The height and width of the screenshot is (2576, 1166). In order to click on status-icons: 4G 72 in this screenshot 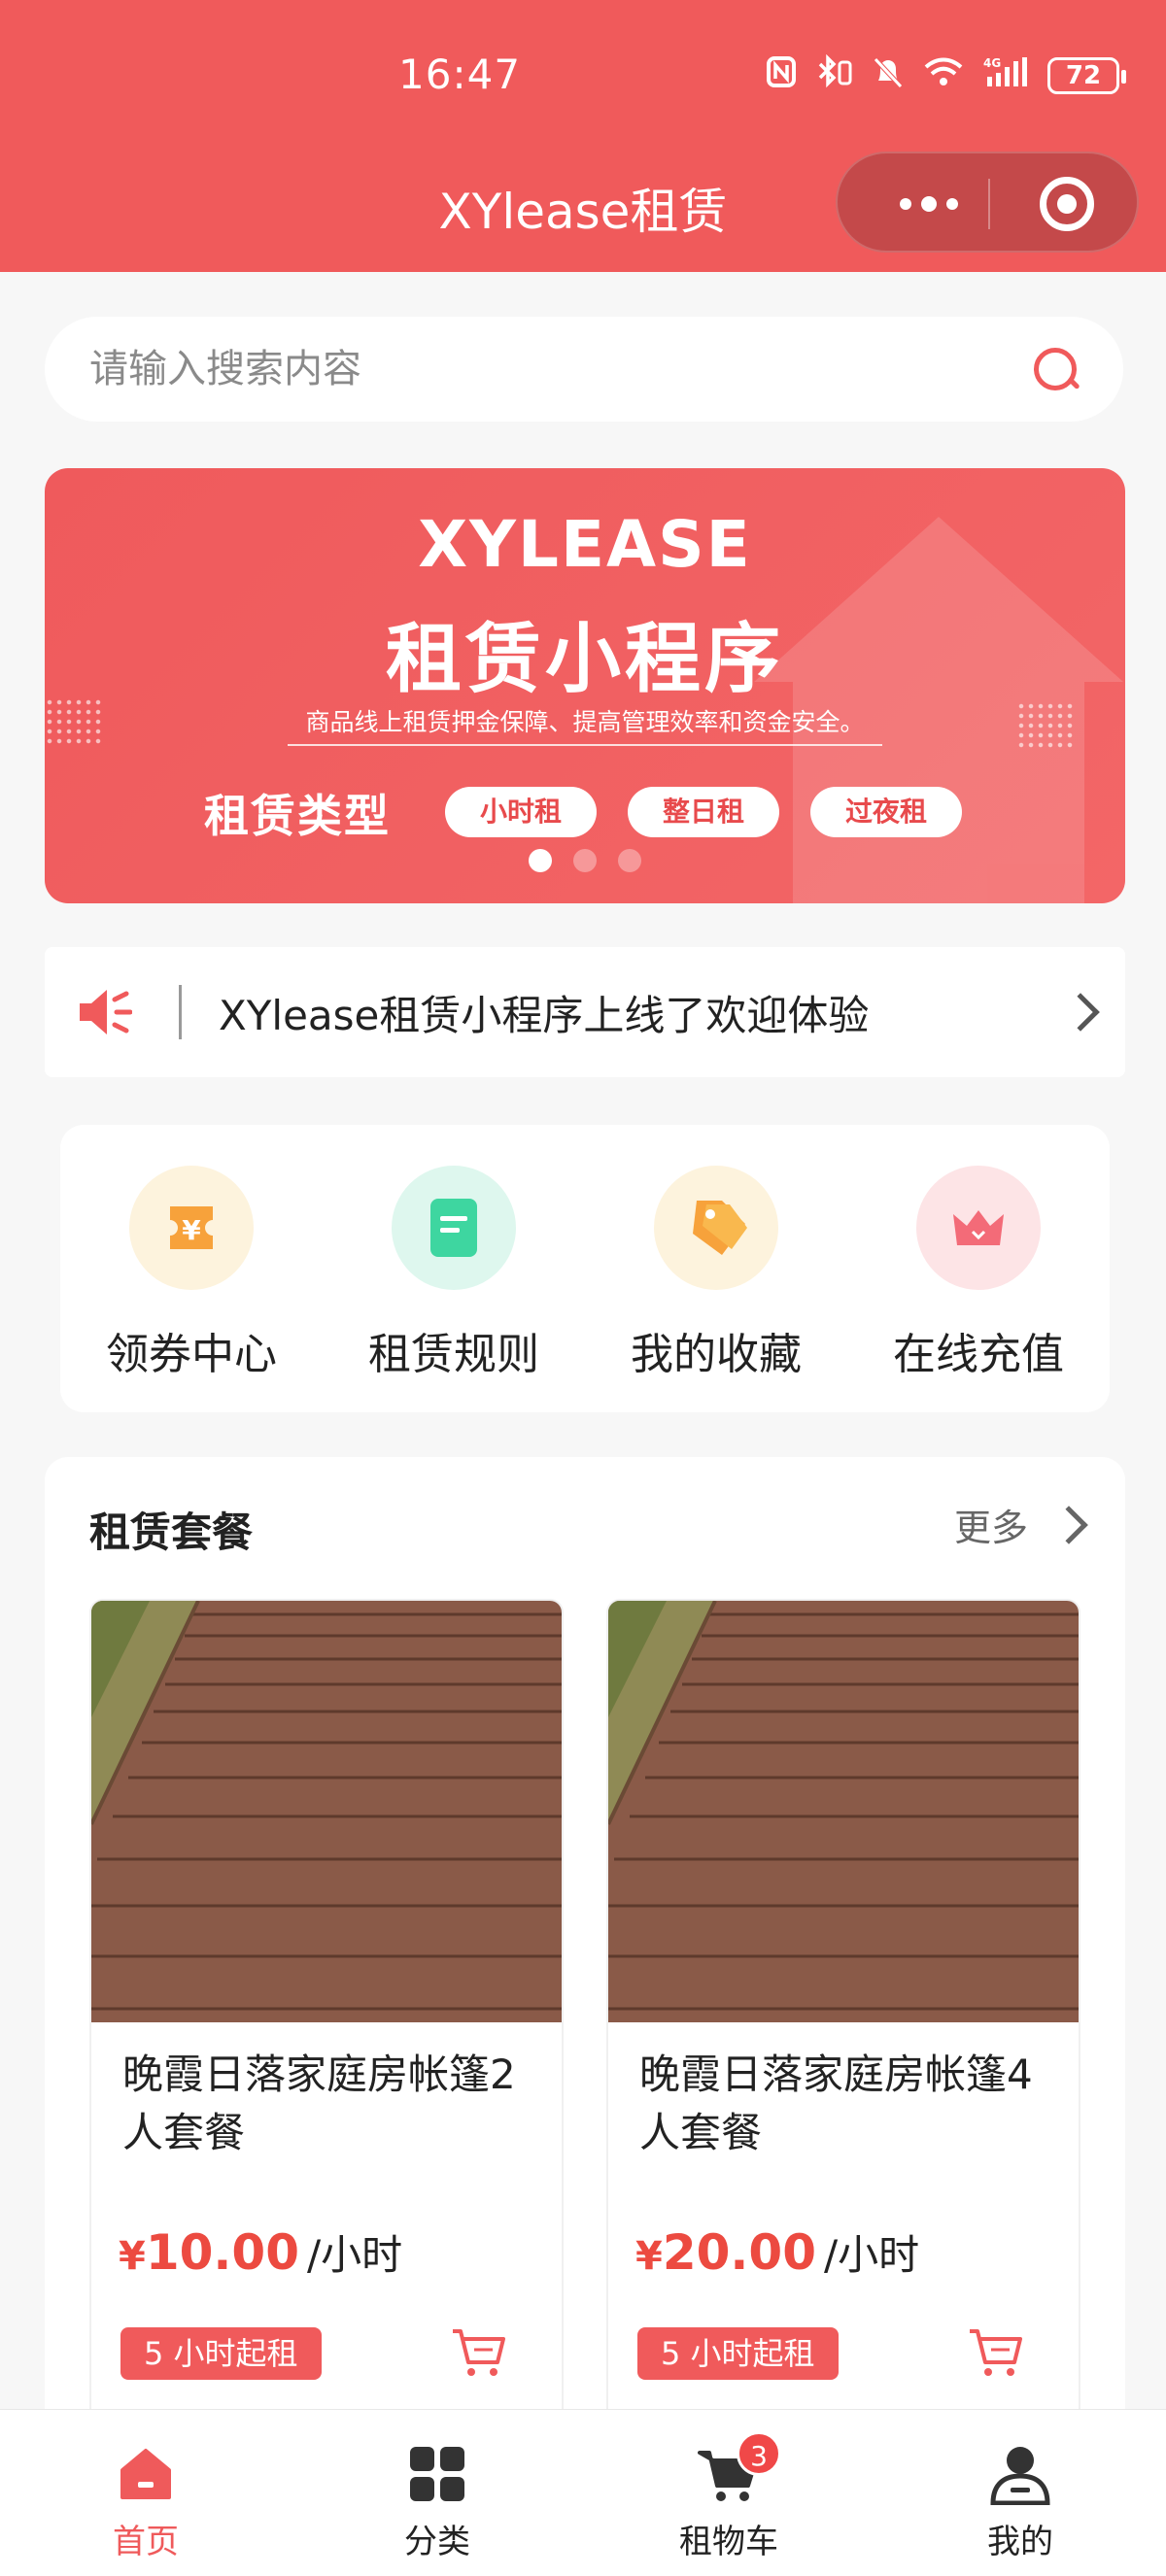, I will do `click(946, 75)`.